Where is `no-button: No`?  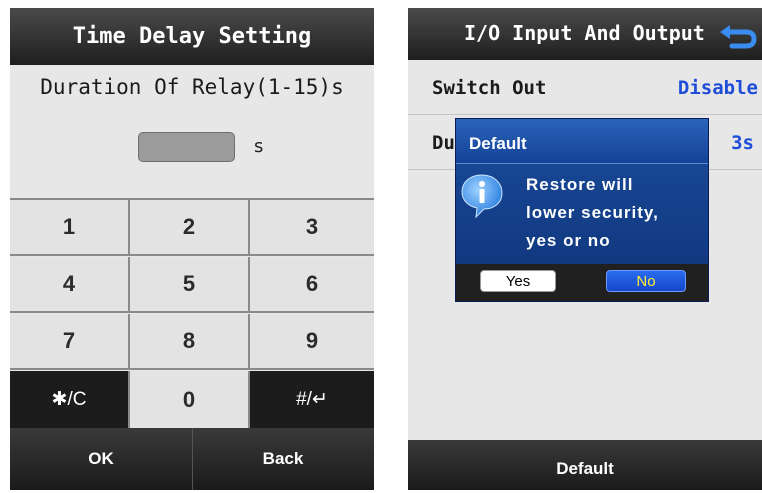 no-button: No is located at coordinates (646, 281).